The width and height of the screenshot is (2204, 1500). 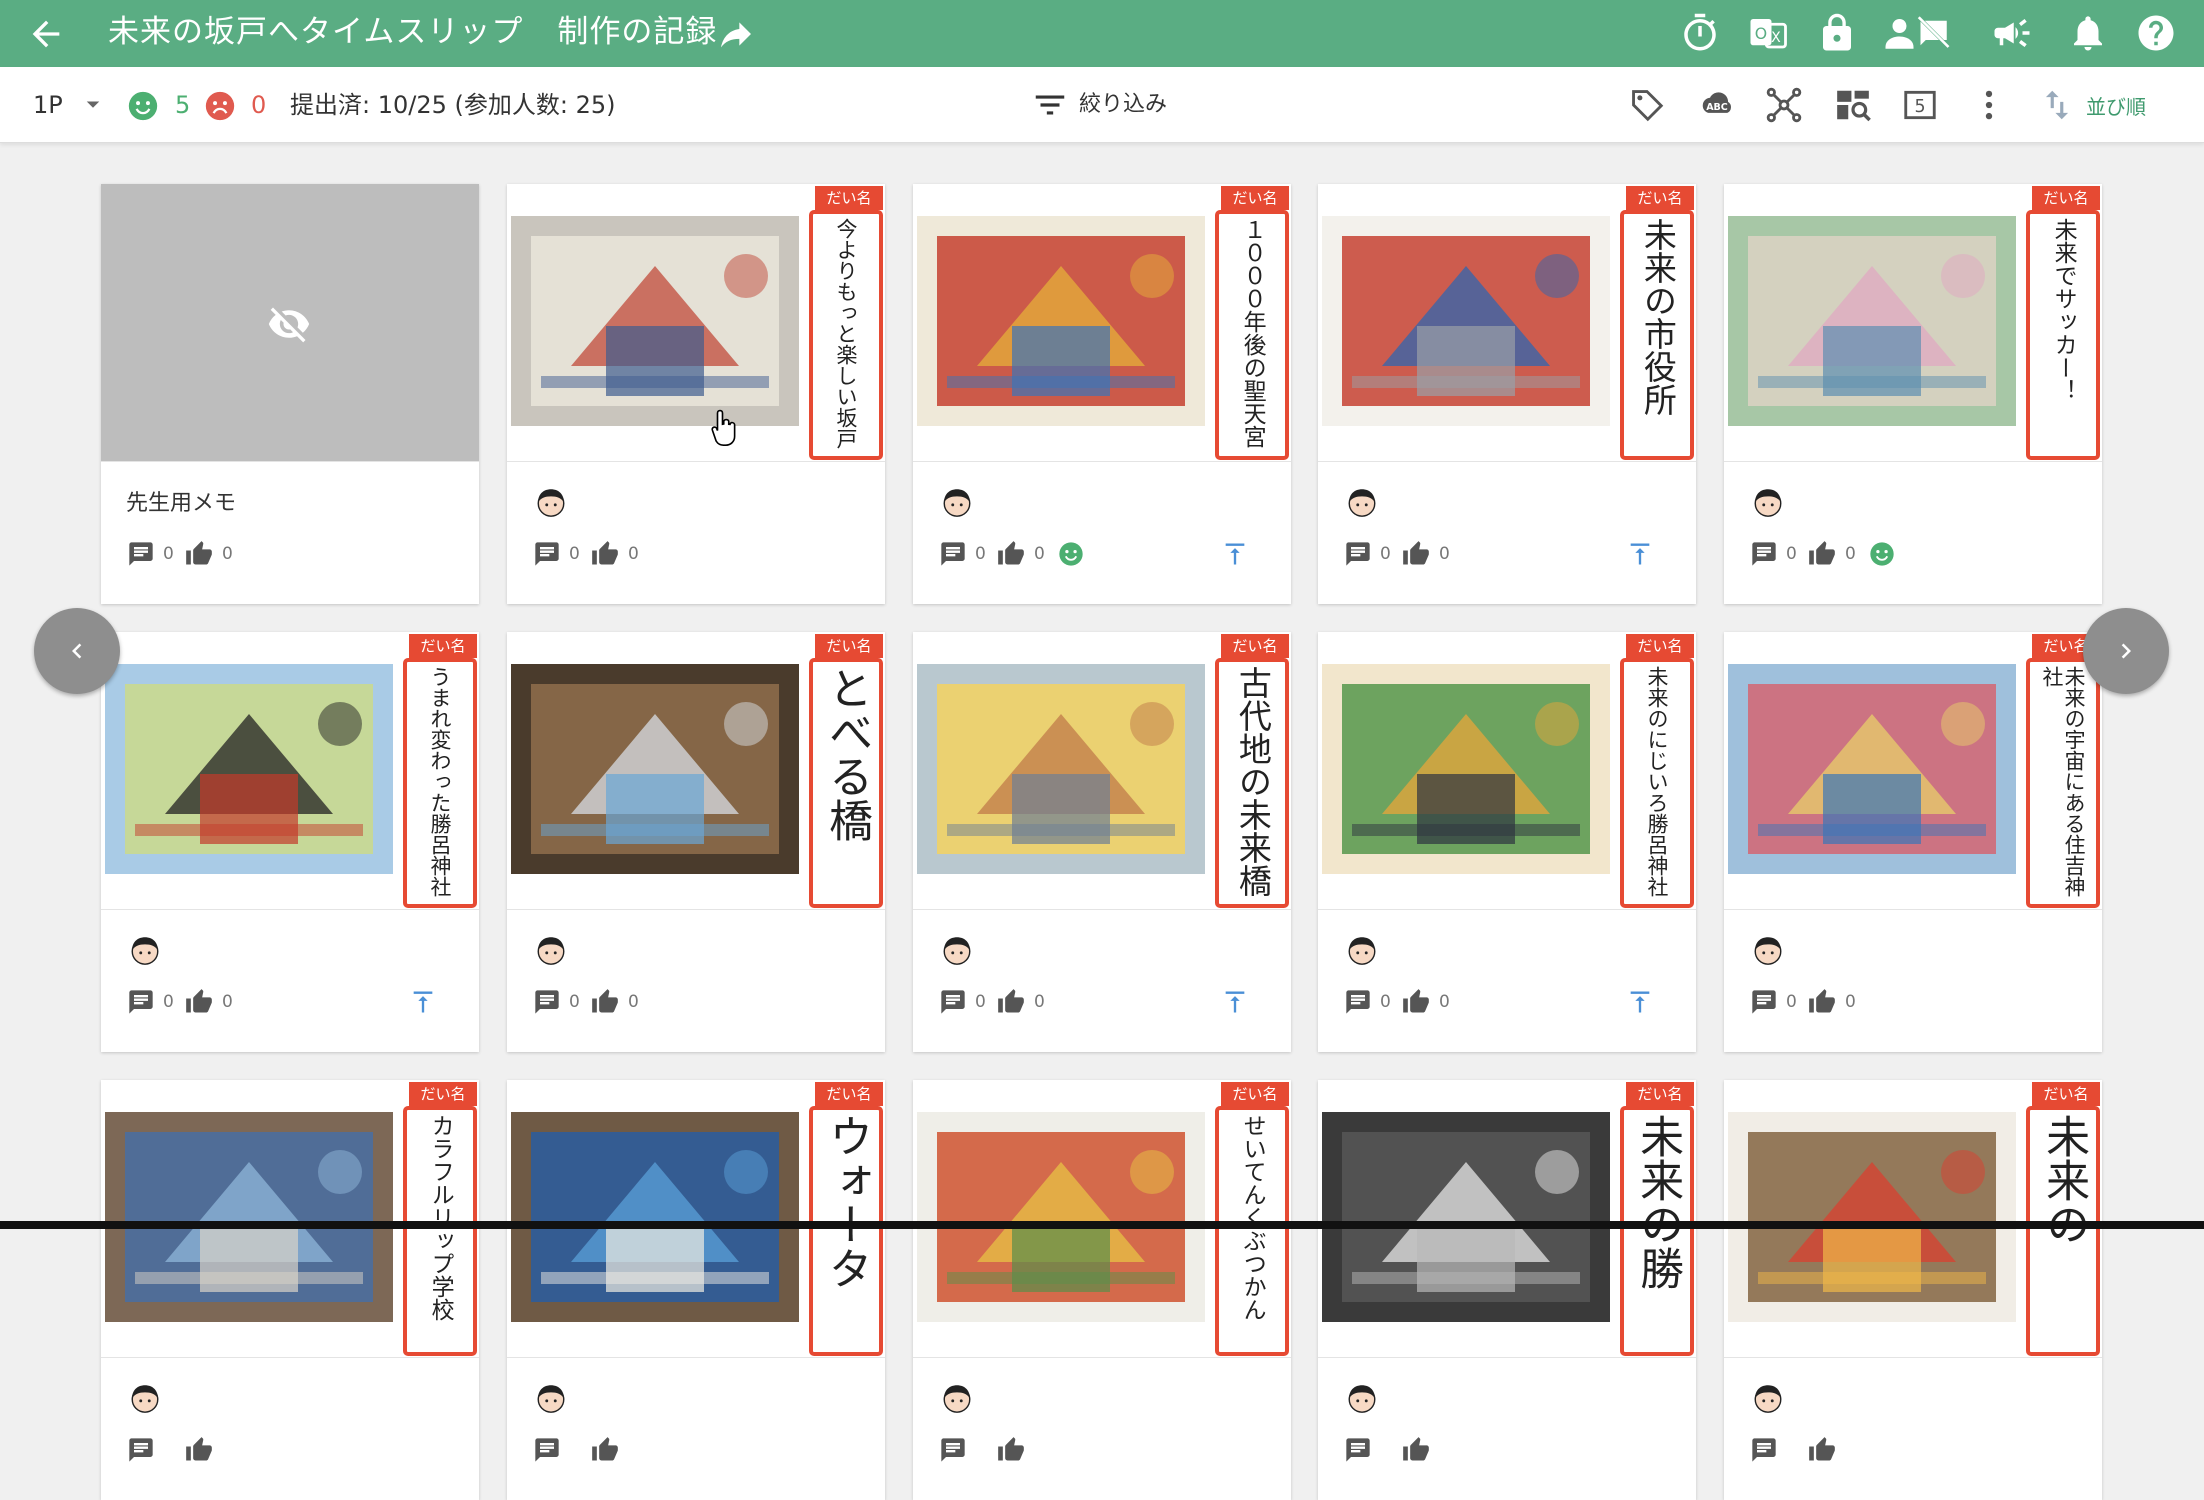 I want to click on like-count: 0, so click(x=1039, y=554).